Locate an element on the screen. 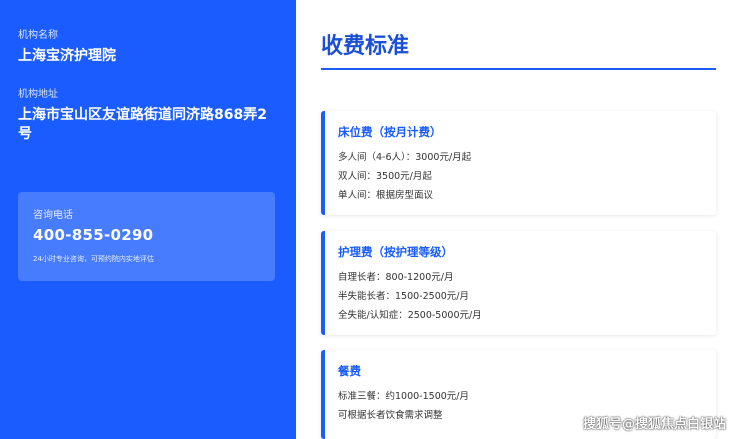  fee-card-title: 床位费（按月计费） is located at coordinates (390, 132).